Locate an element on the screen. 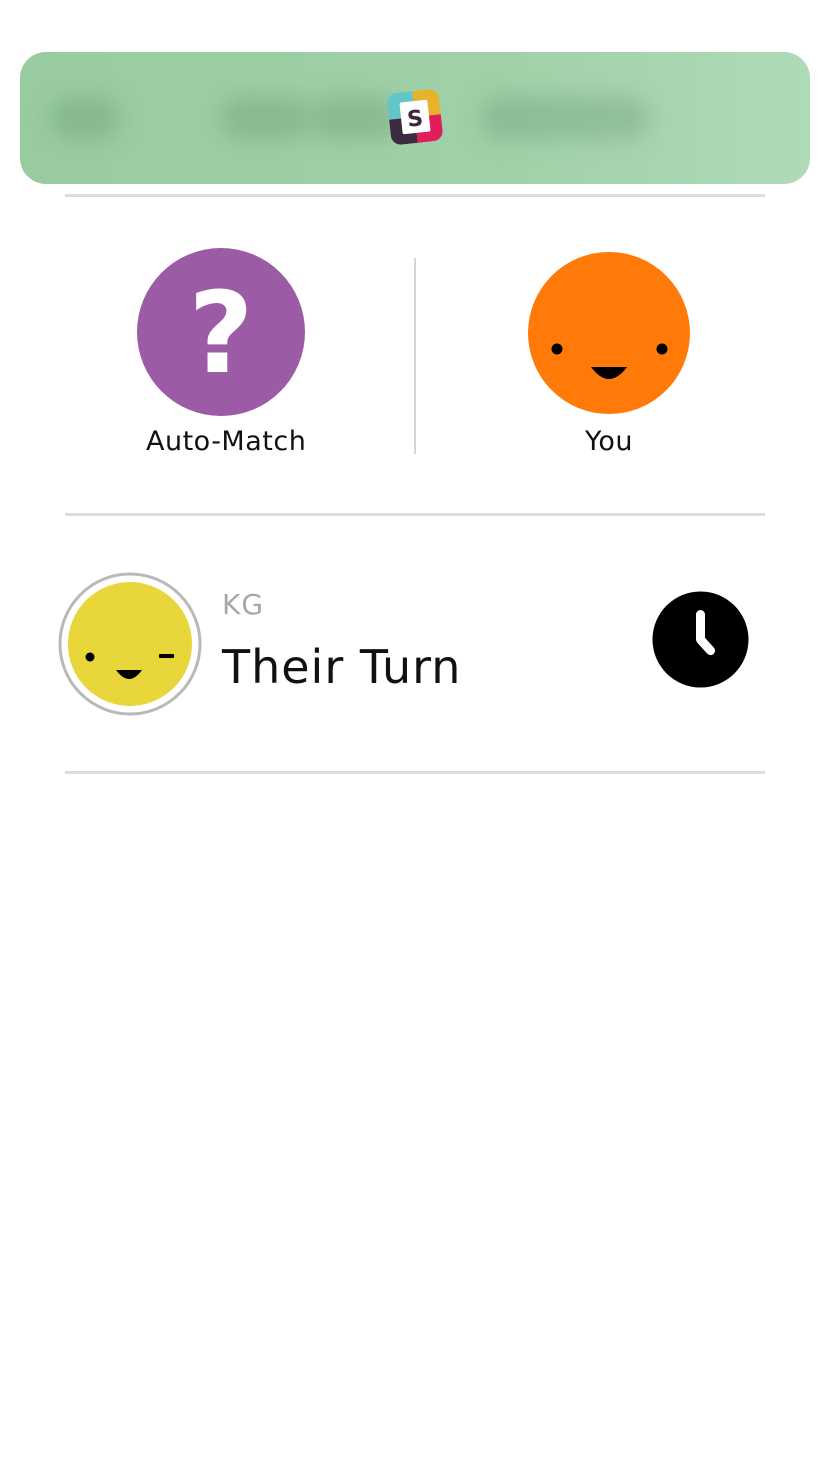 The width and height of the screenshot is (828, 1472). game-status: Their Turn is located at coordinates (342, 667).